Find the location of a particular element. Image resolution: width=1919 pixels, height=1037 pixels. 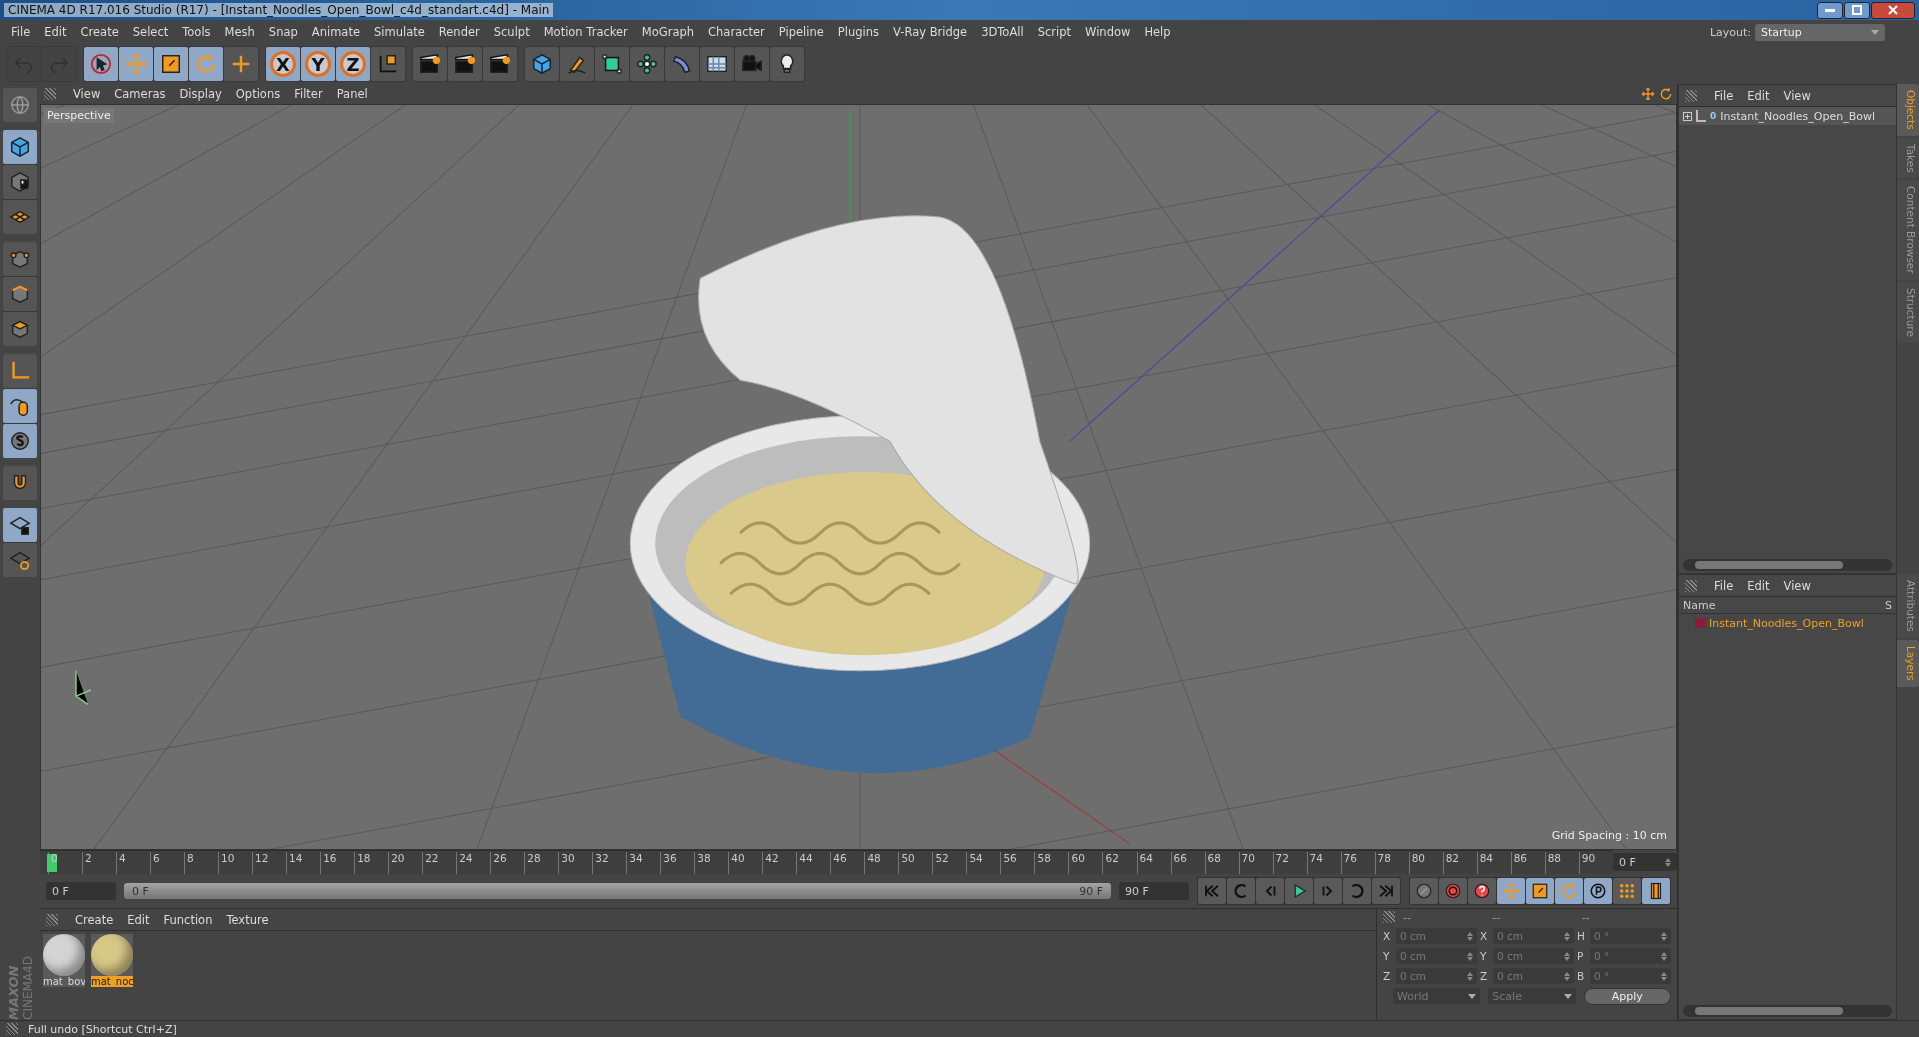

objects-menu-item: View is located at coordinates (1797, 95).